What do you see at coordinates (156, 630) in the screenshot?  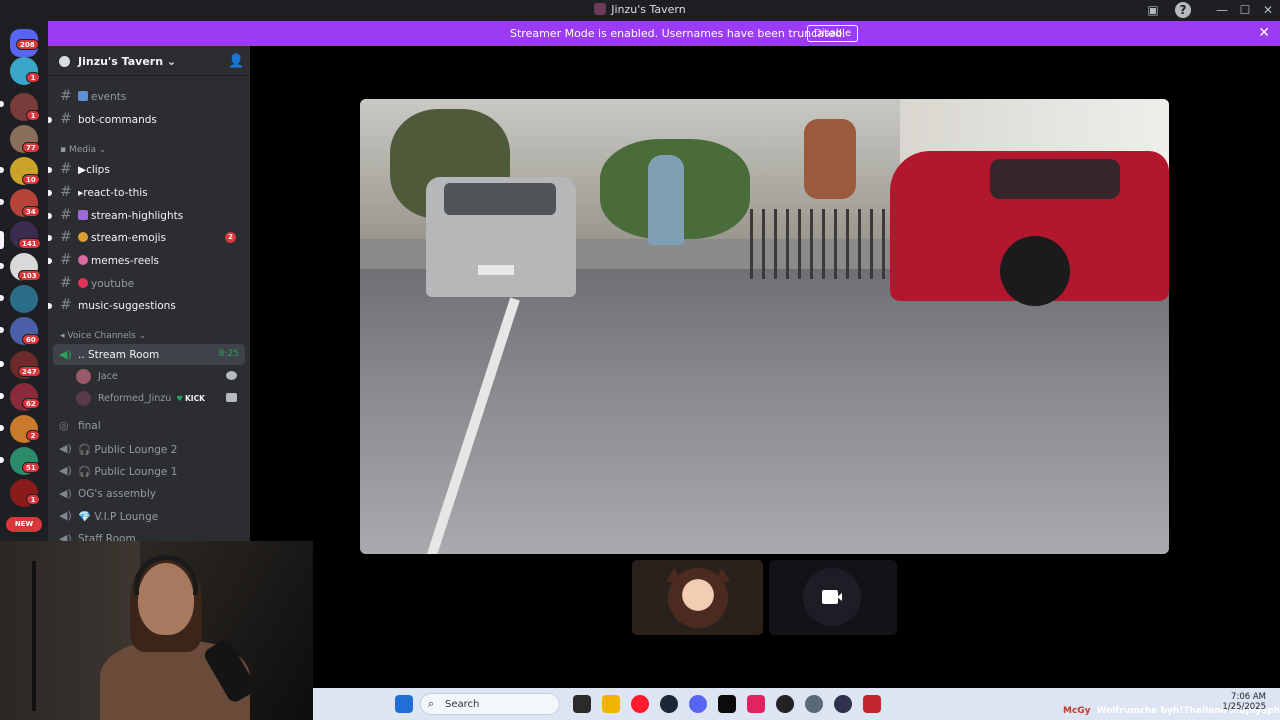 I see `webcam-overlay` at bounding box center [156, 630].